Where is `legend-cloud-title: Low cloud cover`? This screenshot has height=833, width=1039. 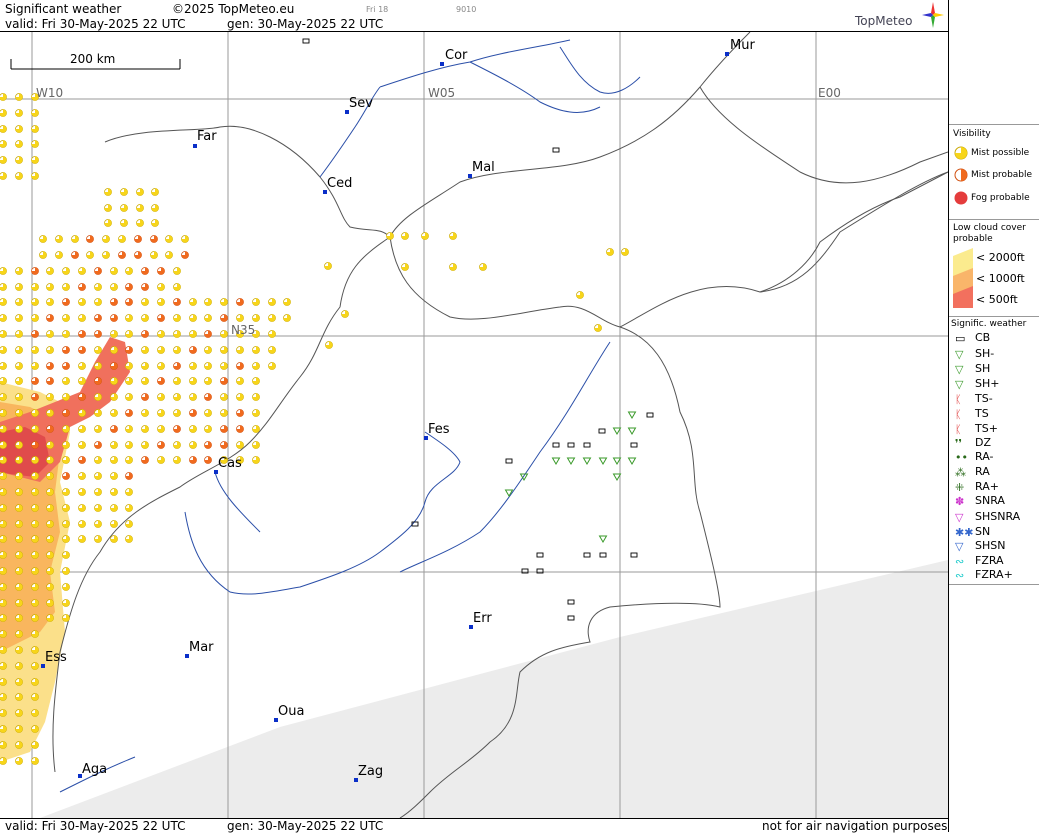
legend-cloud-title: Low cloud cover is located at coordinates (989, 228).